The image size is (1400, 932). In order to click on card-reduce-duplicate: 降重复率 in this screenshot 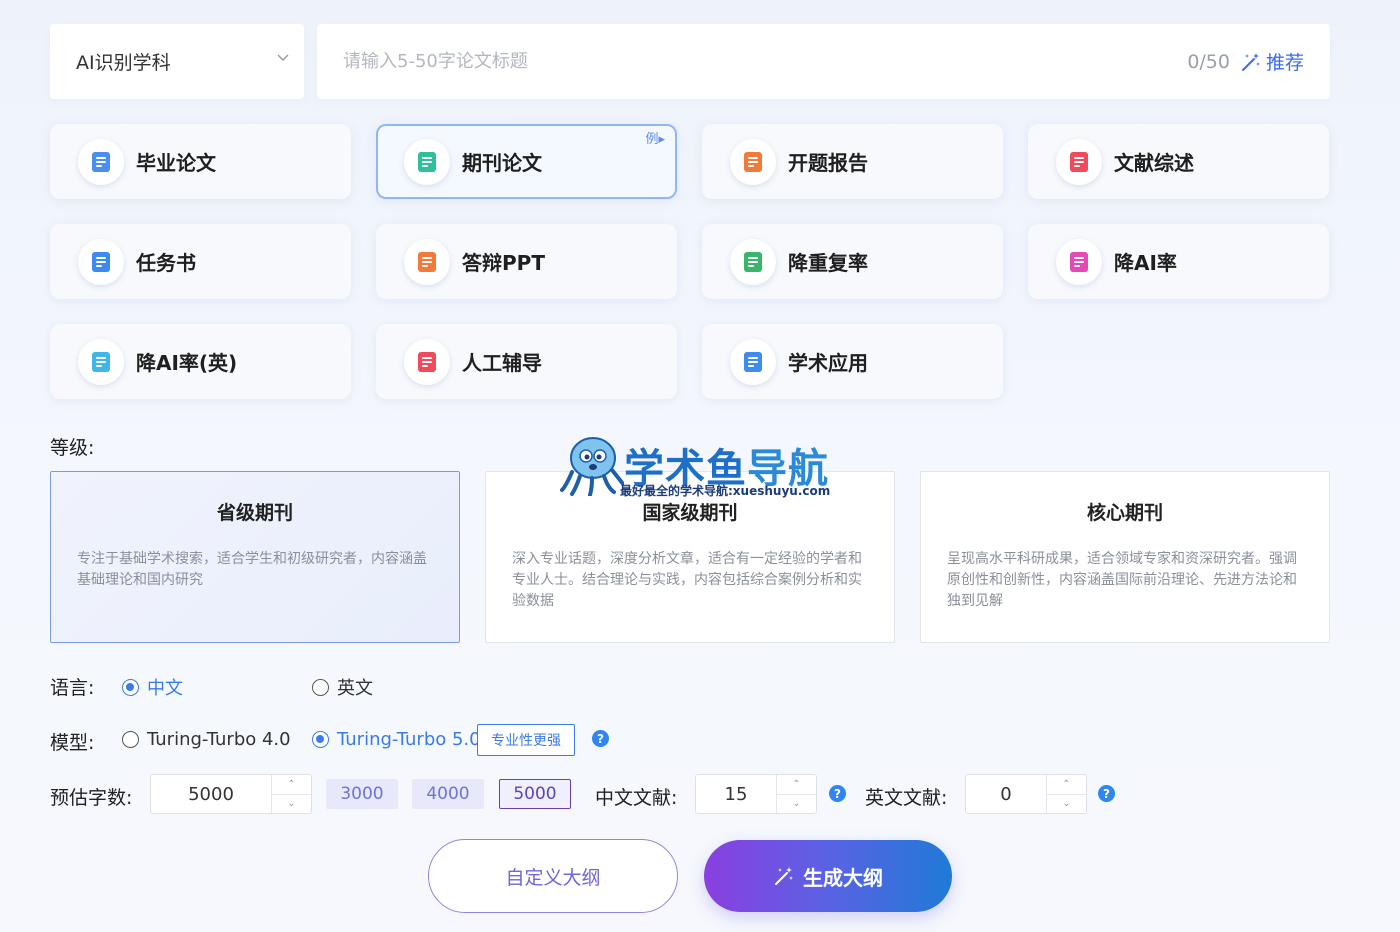, I will do `click(852, 261)`.